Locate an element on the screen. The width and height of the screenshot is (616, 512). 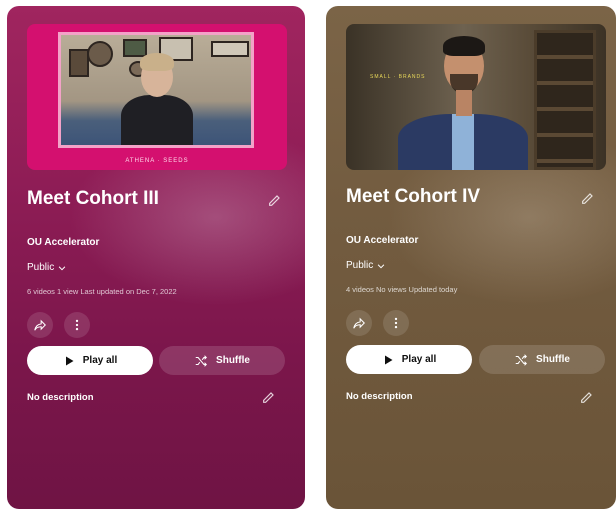
playlist-title: Meet Cohort IV is located at coordinates (413, 196).